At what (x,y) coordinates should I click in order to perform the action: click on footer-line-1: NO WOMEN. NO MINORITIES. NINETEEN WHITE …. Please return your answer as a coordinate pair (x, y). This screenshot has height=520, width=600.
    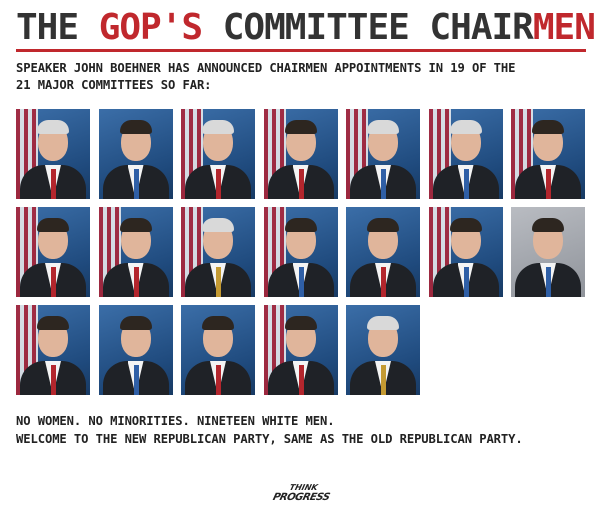
    Looking at the image, I should click on (175, 421).